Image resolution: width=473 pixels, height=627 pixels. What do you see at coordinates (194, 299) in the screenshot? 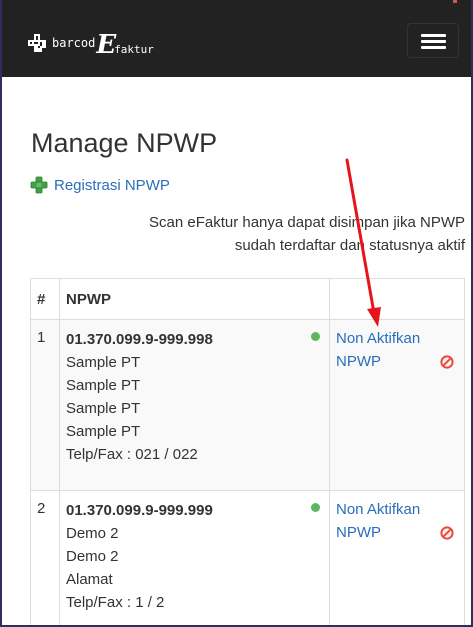
I see `header-npwp: NPWP` at bounding box center [194, 299].